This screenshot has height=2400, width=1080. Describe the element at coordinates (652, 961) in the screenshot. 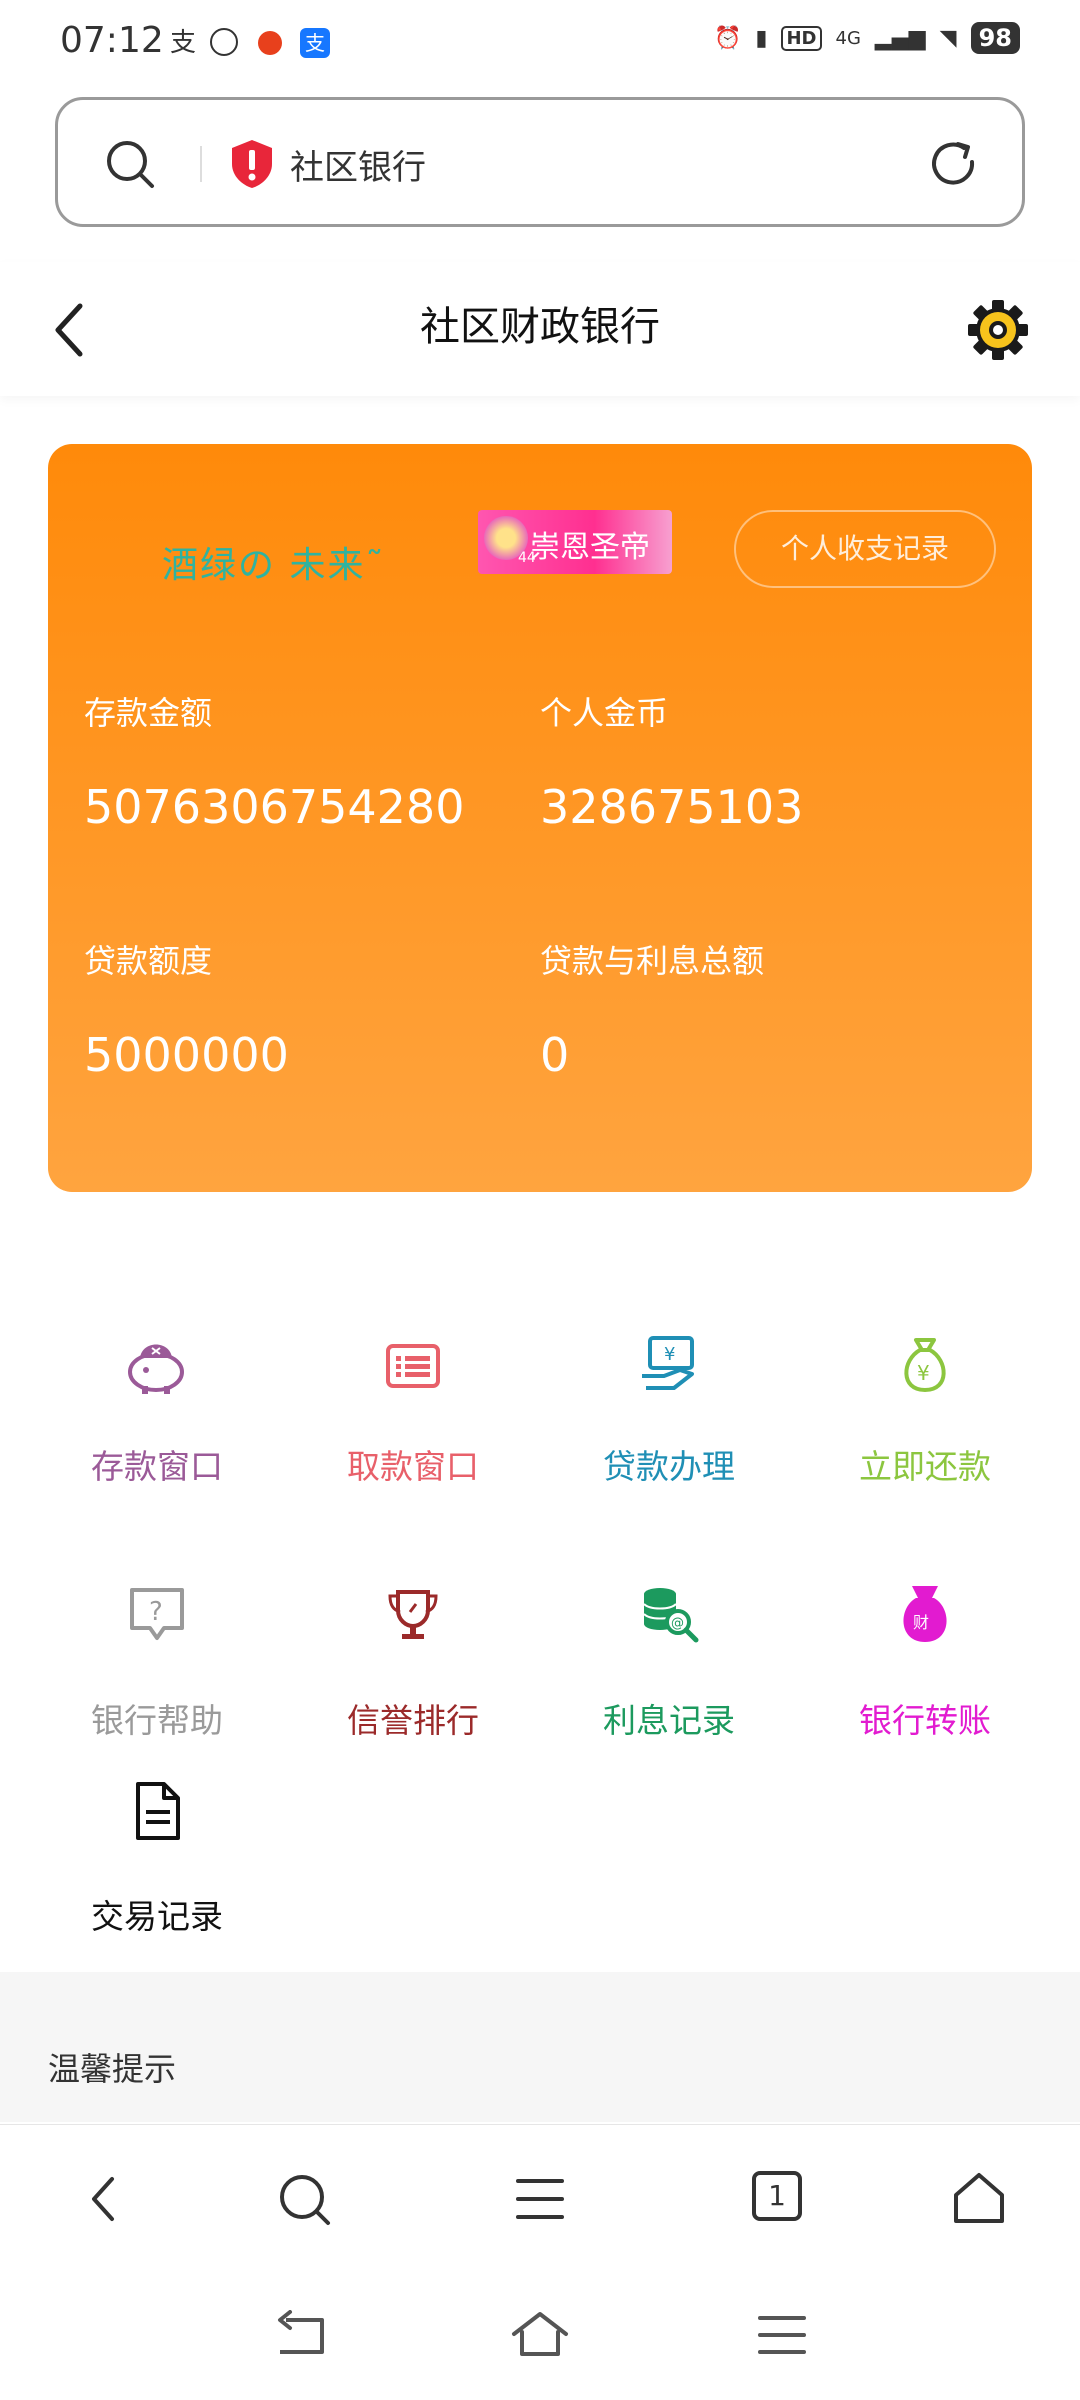

I see `loan-interest-total-label: 贷款与利息总额` at that location.